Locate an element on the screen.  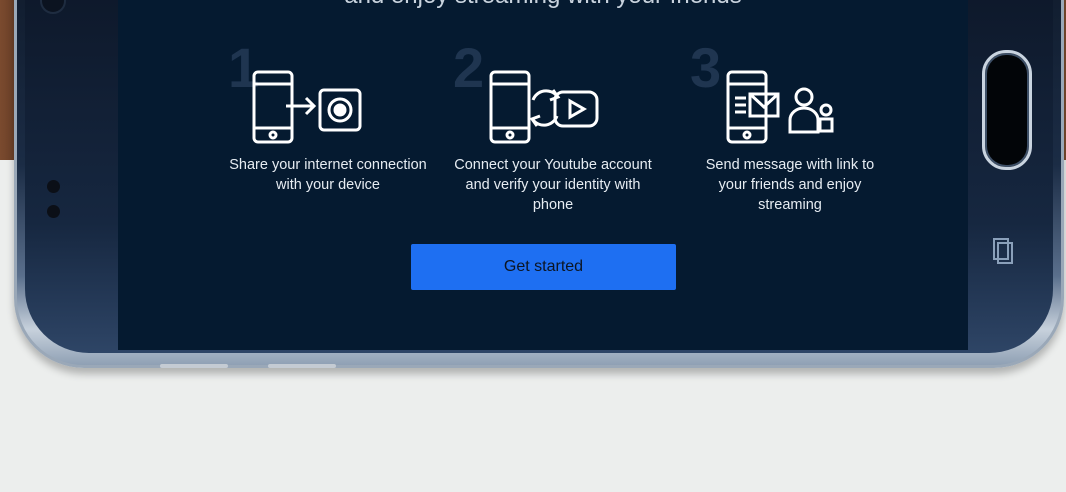
recent-apps-icon is located at coordinates (1003, 251).